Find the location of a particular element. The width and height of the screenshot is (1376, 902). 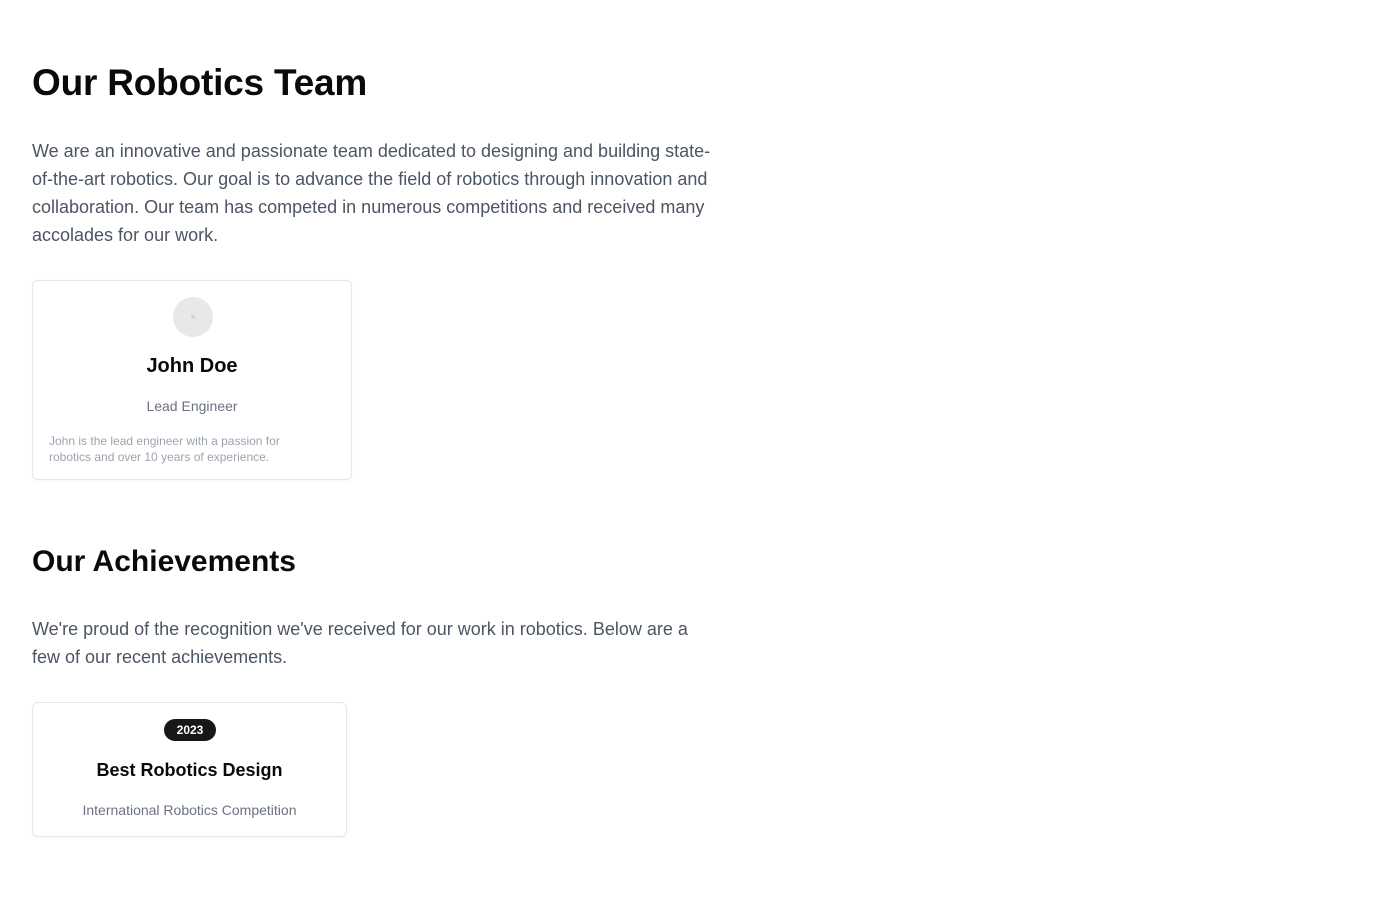

avatar is located at coordinates (193, 317).